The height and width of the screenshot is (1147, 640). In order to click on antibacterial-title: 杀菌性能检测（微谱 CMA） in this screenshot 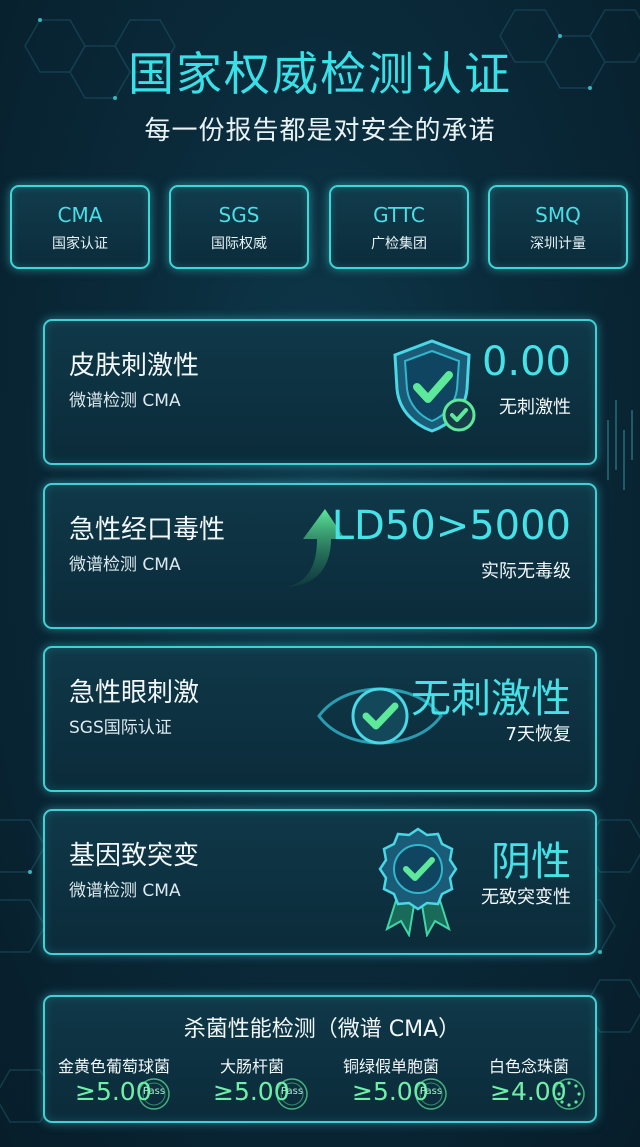, I will do `click(322, 1029)`.